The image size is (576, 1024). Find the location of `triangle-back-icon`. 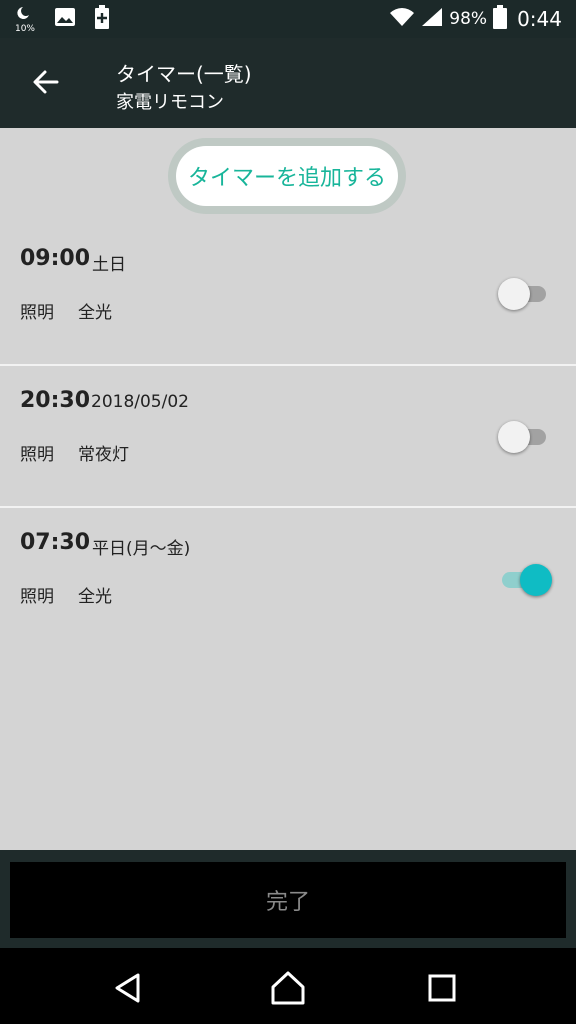

triangle-back-icon is located at coordinates (127, 988).